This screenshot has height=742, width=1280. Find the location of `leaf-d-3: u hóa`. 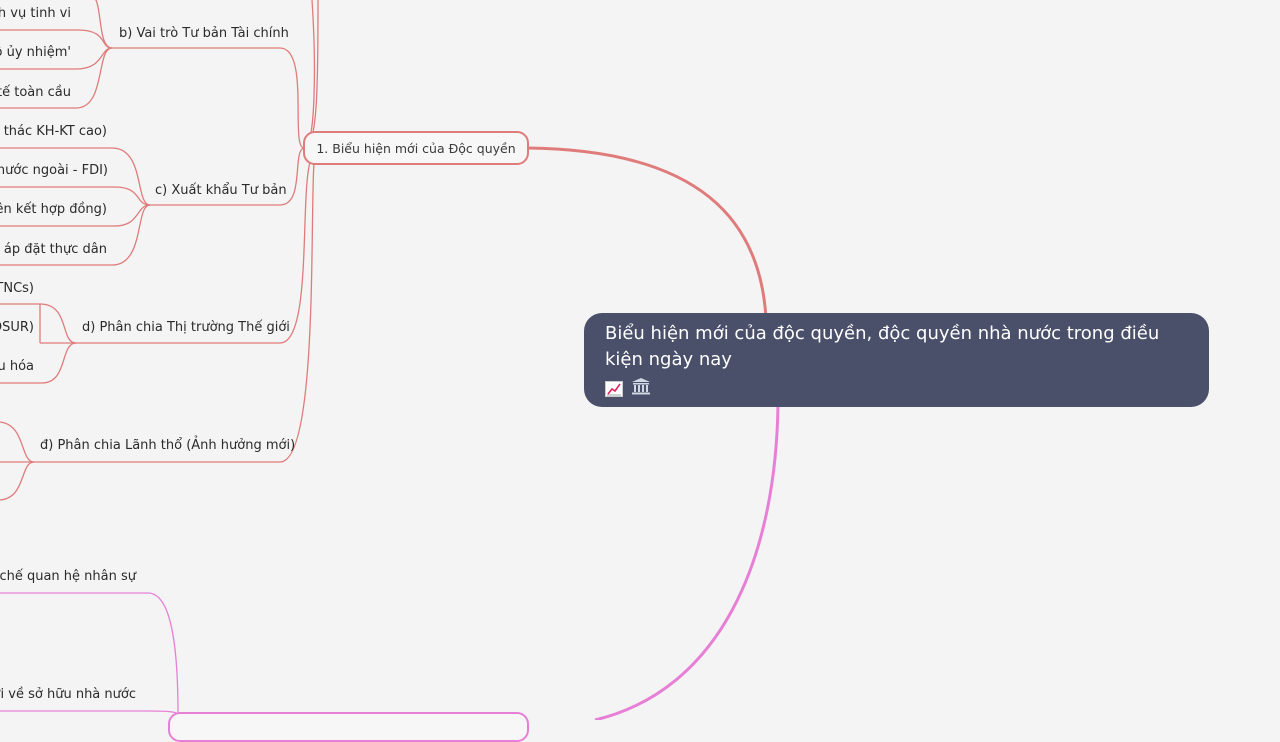

leaf-d-3: u hóa is located at coordinates (17, 367).